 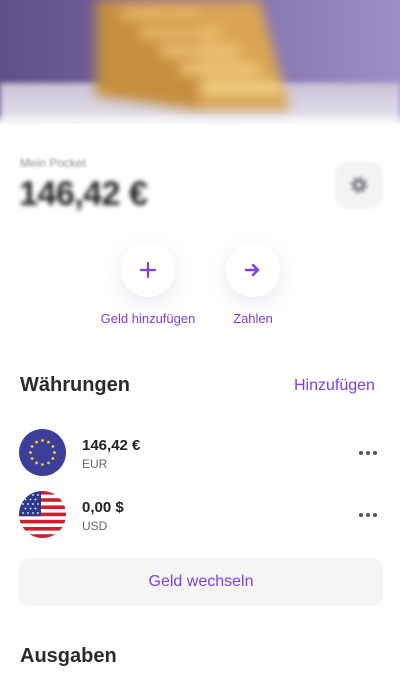 I want to click on staircase-illustration, so click(x=193, y=55).